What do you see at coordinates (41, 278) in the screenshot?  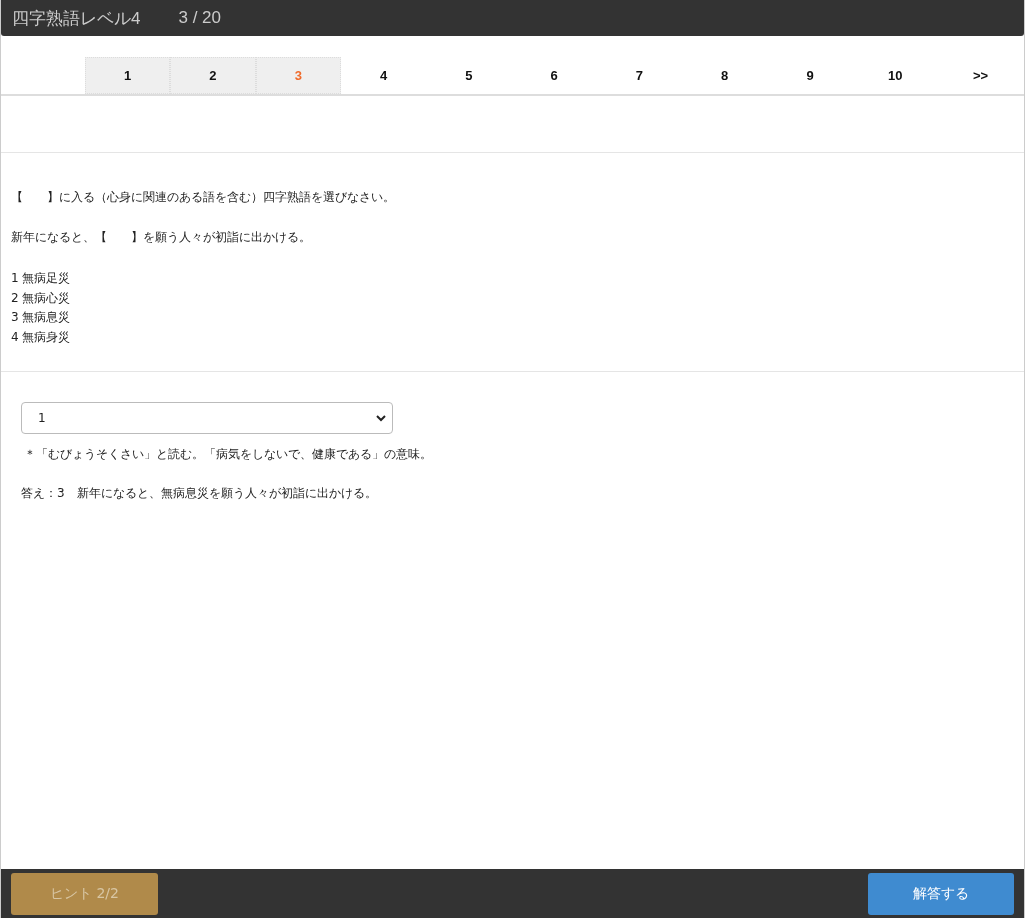 I see `answer-choice: 1 無病足災` at bounding box center [41, 278].